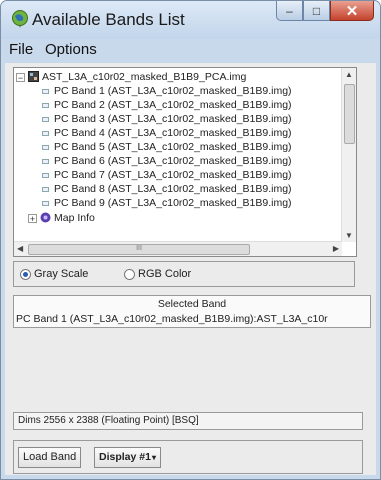 The width and height of the screenshot is (381, 480). What do you see at coordinates (21, 49) in the screenshot?
I see `menu-file: File` at bounding box center [21, 49].